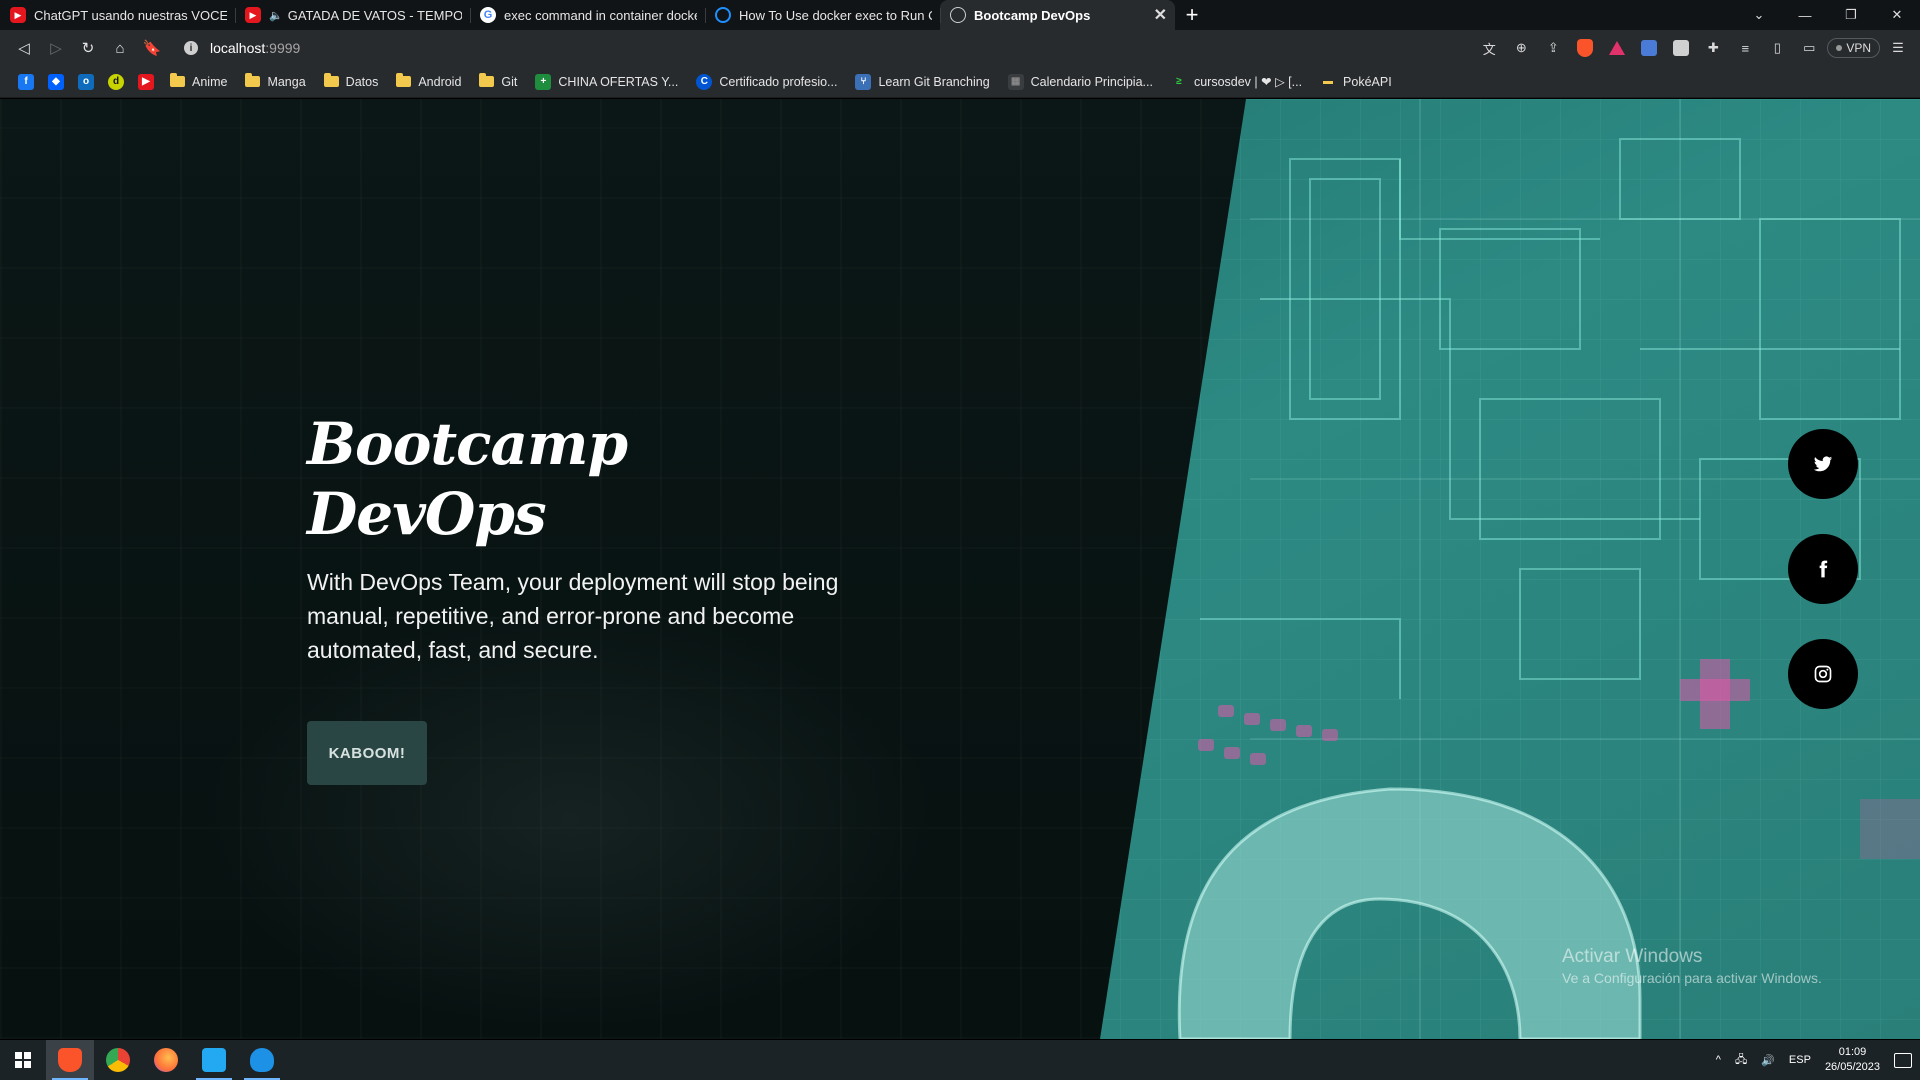 This screenshot has height=1080, width=1920. Describe the element at coordinates (1718, 1060) in the screenshot. I see `show-hidden-icons-icon: ^` at that location.